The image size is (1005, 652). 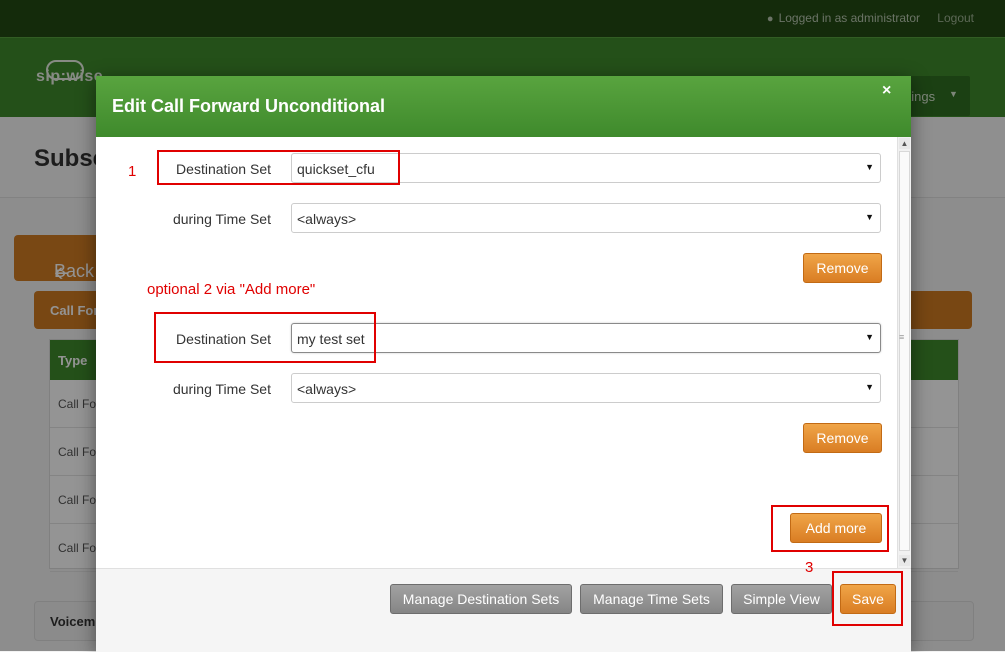 What do you see at coordinates (249, 106) in the screenshot?
I see `dialog-title: Edit Call Forward Unconditional` at bounding box center [249, 106].